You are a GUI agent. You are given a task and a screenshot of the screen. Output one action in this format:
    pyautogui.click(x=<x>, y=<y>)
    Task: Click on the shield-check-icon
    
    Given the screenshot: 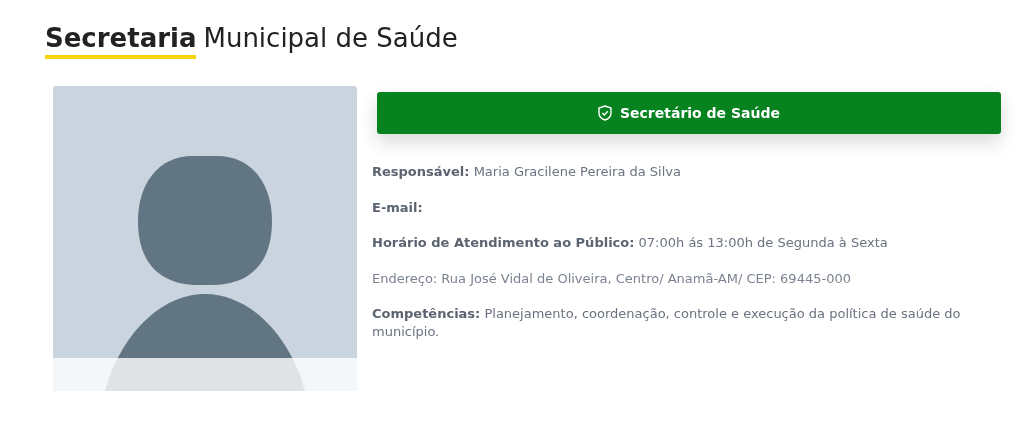 What is the action you would take?
    pyautogui.click(x=605, y=113)
    